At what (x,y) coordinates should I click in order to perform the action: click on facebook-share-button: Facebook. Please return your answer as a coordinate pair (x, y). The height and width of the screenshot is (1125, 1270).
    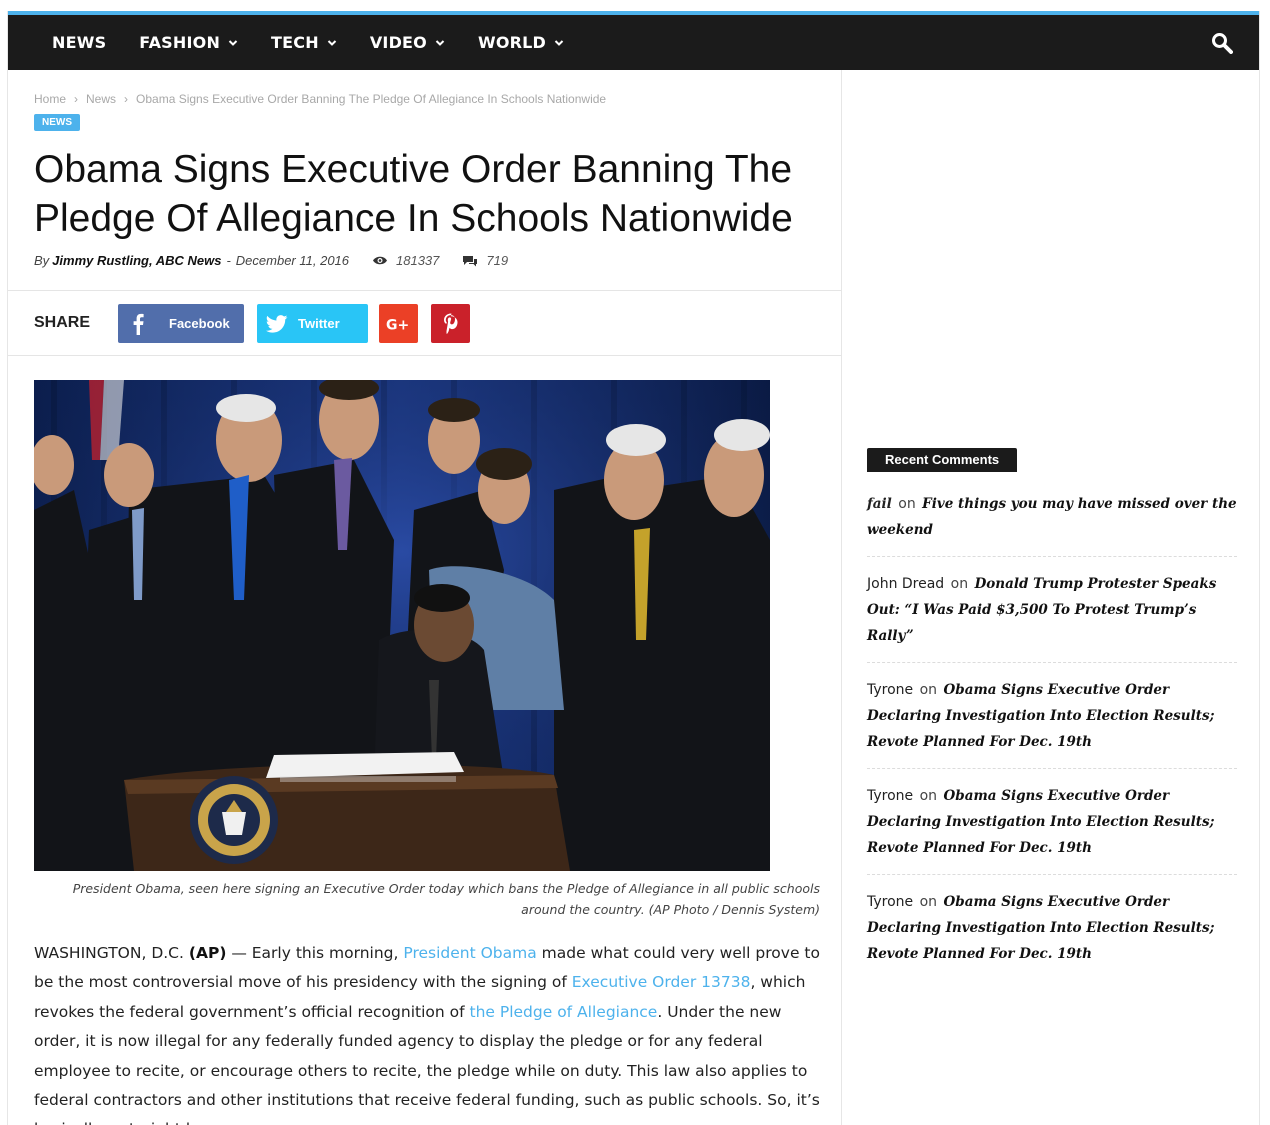
    Looking at the image, I should click on (181, 323).